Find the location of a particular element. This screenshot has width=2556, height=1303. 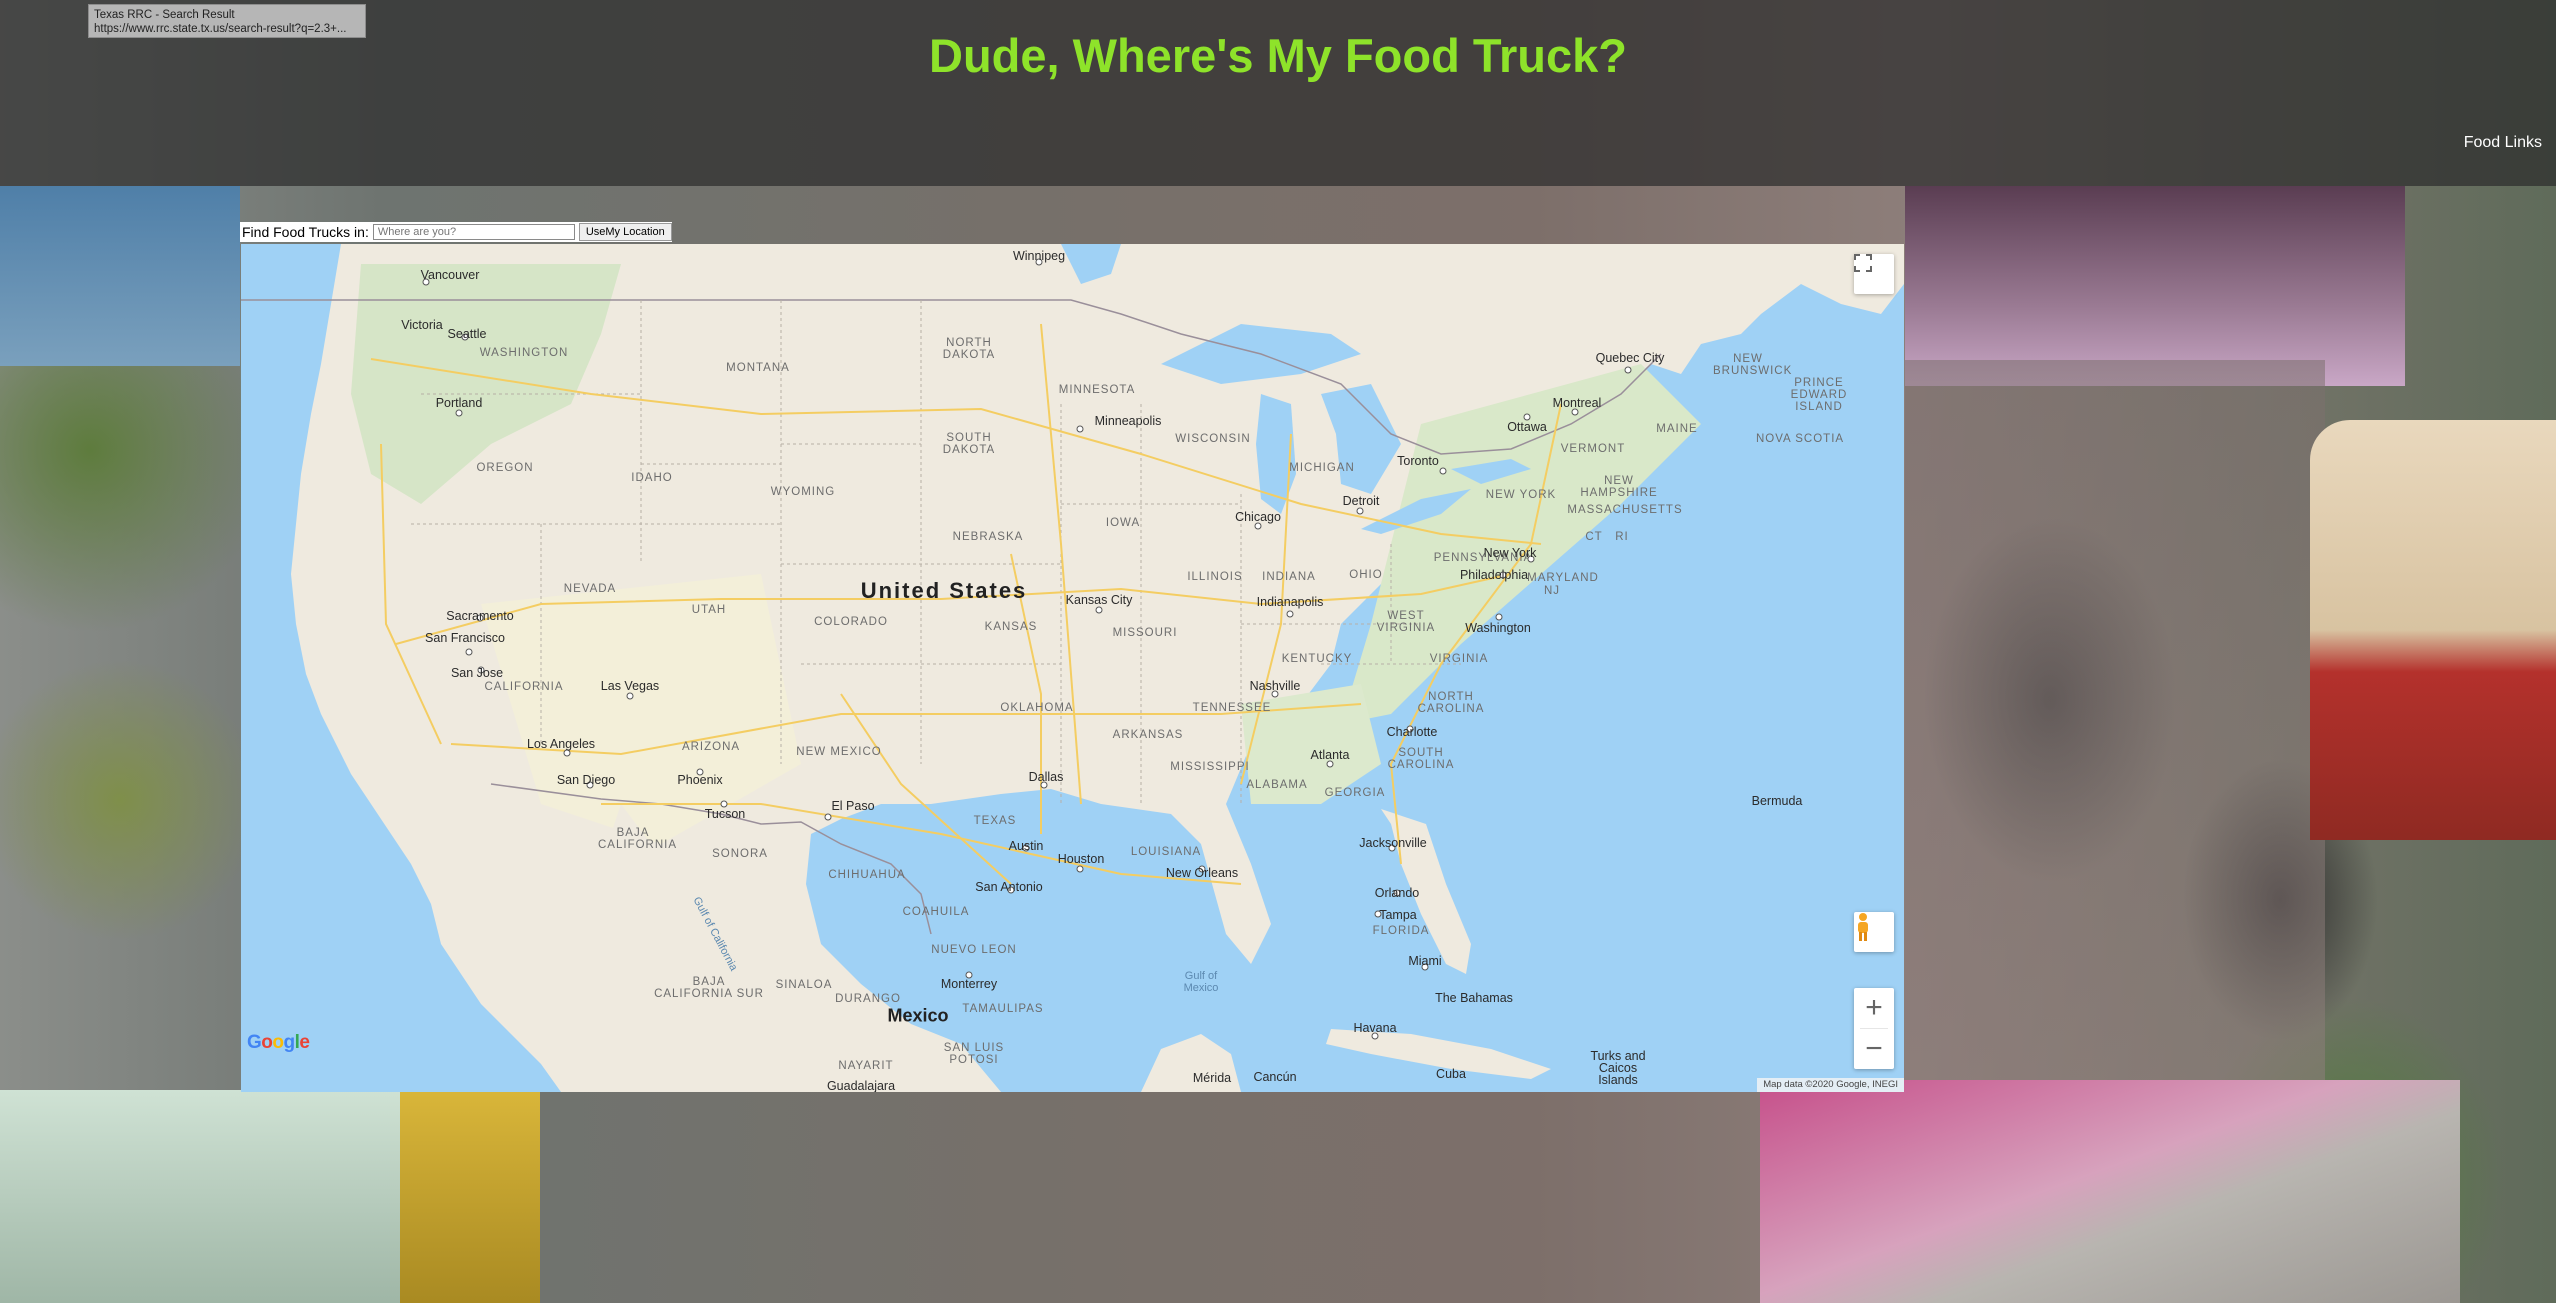

map-city-label: Montreal is located at coordinates (1577, 403).